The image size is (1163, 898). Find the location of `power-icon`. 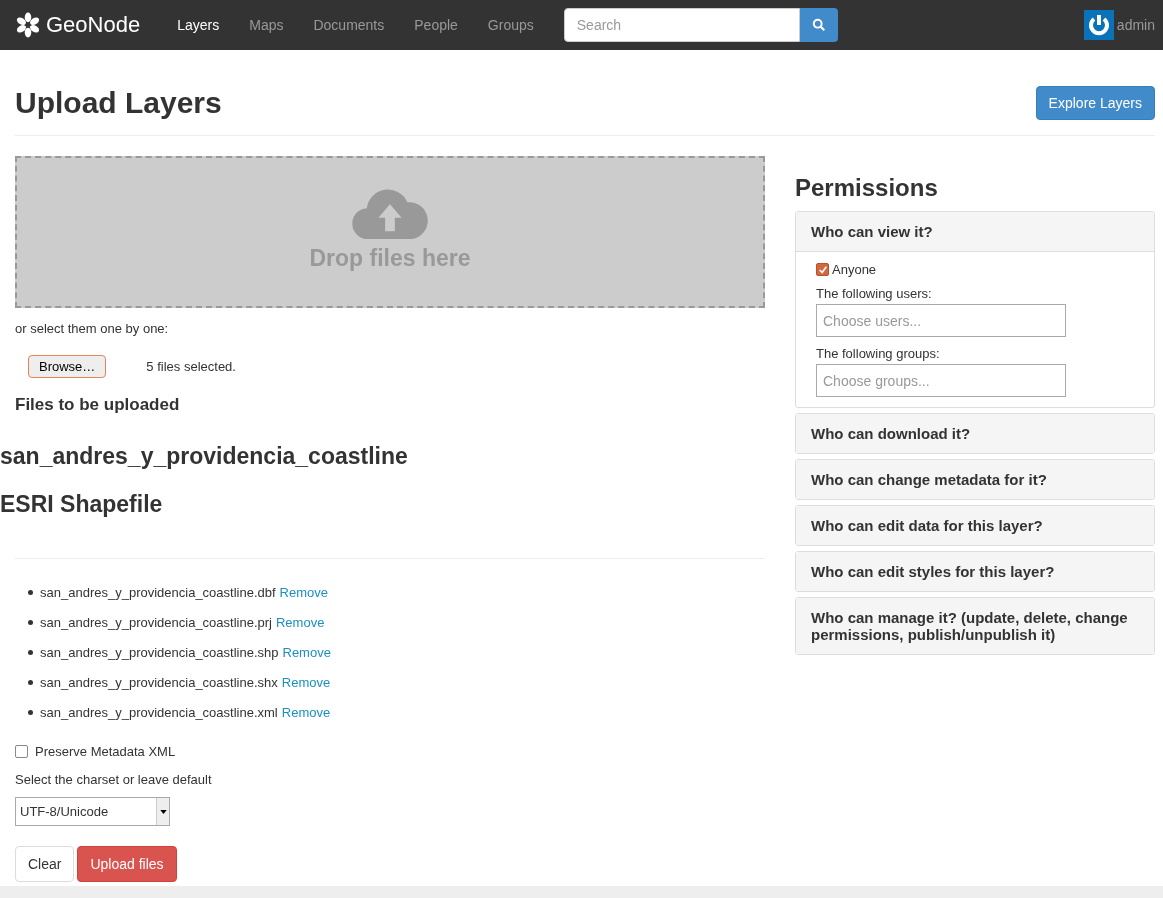

power-icon is located at coordinates (1098, 25).